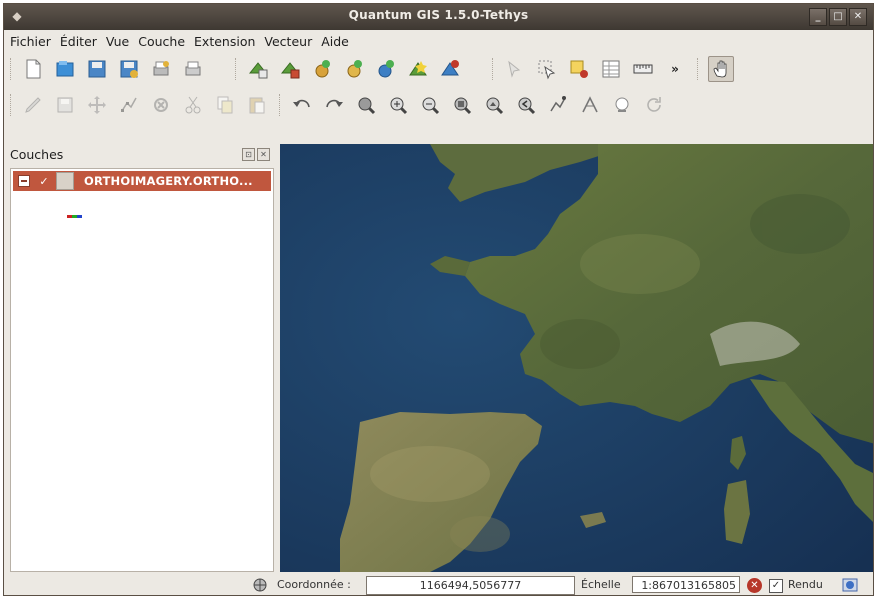 The width and height of the screenshot is (877, 596). I want to click on coordinate-capture-icon, so click(260, 585).